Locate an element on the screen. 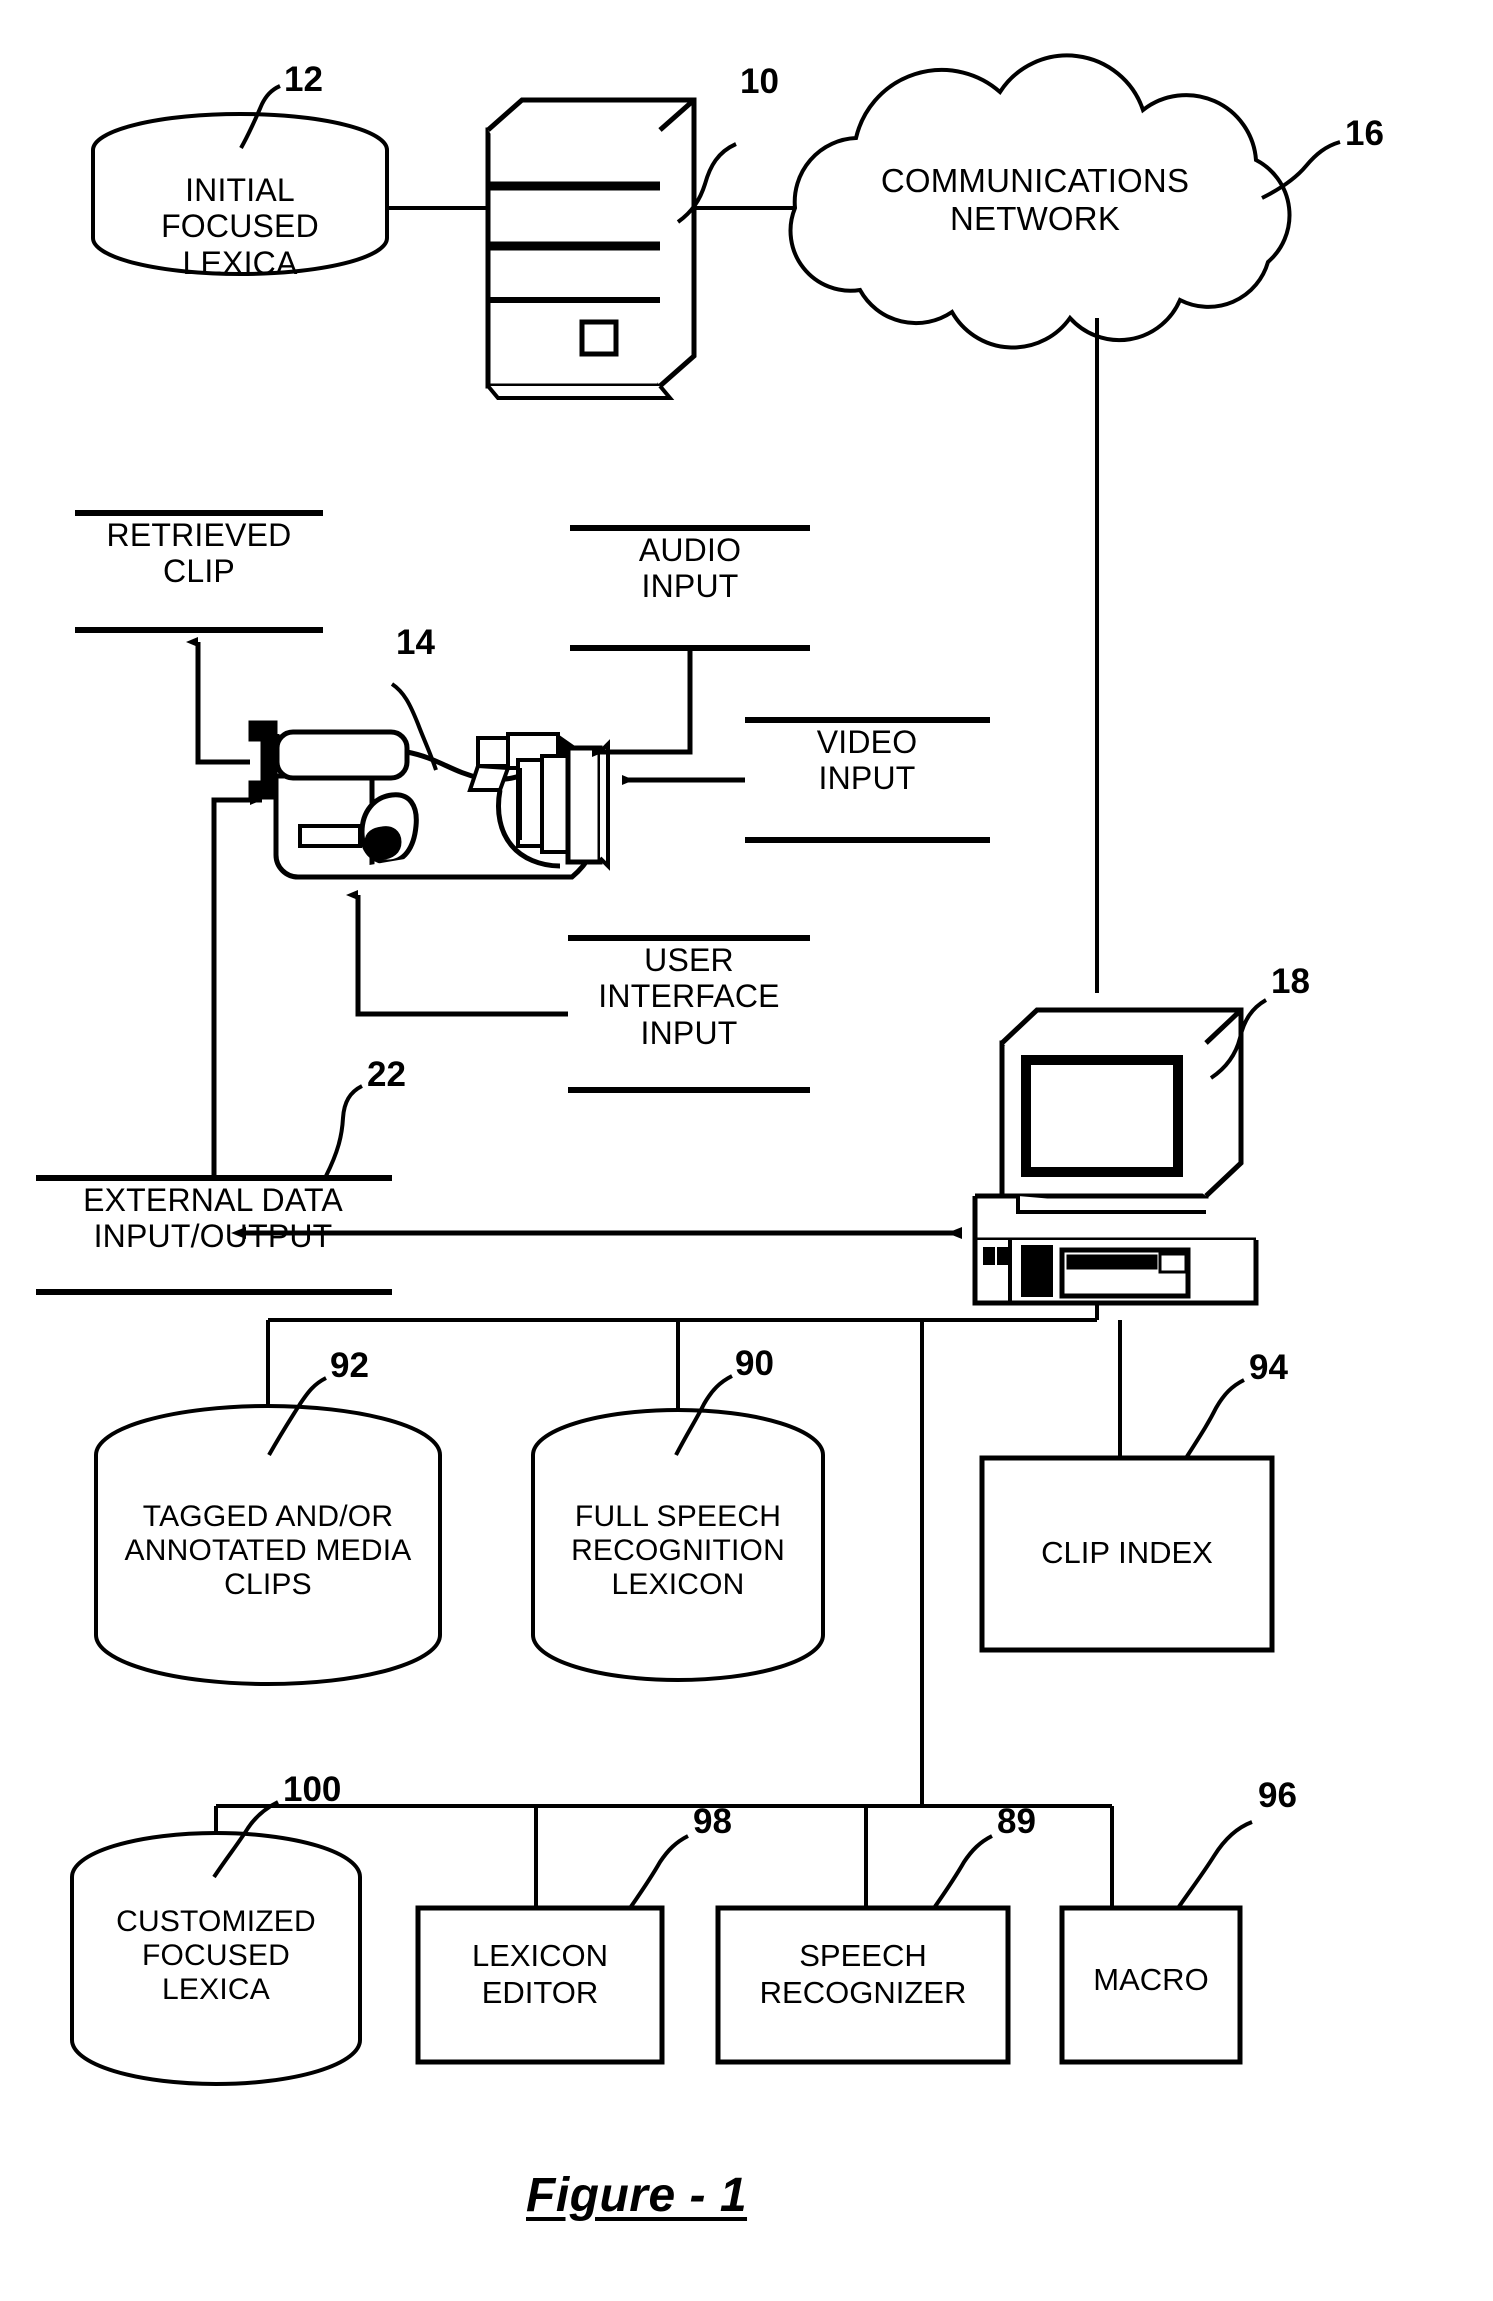 Image resolution: width=1493 pixels, height=2301 pixels. node-workstation-shape is located at coordinates (1115, 1156).